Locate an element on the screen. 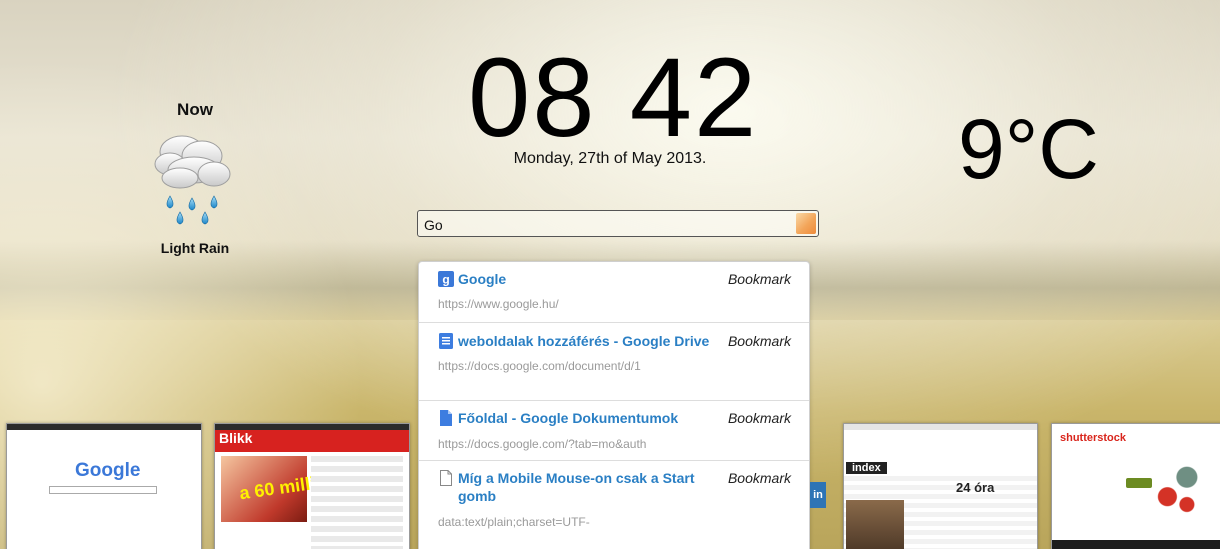 Image resolution: width=1220 pixels, height=549 pixels. thumbnail-blikk: Blikk a 60 milliós lesz is located at coordinates (312, 486).